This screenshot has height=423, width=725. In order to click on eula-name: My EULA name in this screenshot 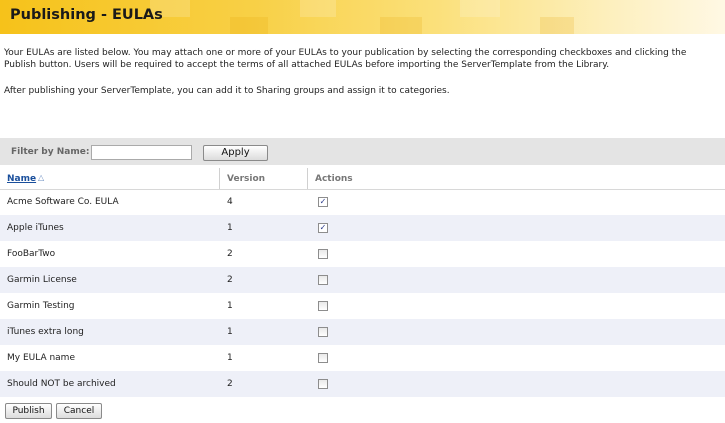, I will do `click(41, 358)`.